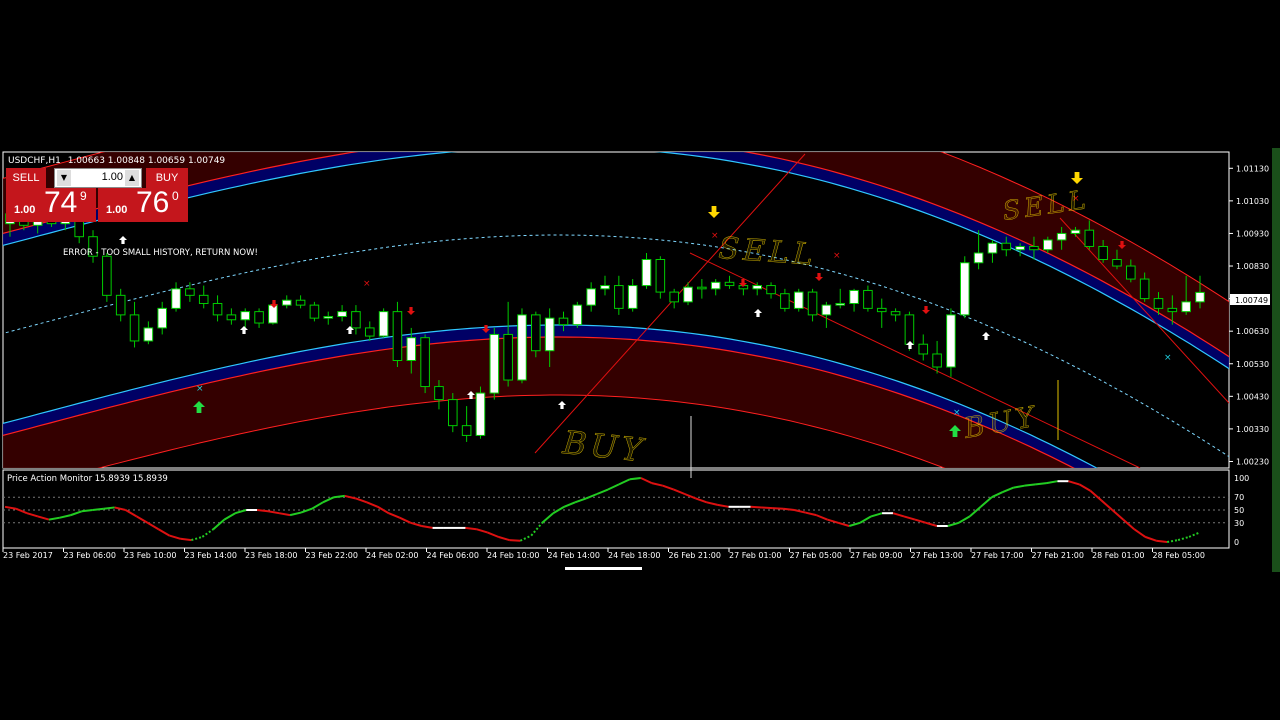  I want to click on sell-price-box: 1.00 74 9, so click(51, 204).